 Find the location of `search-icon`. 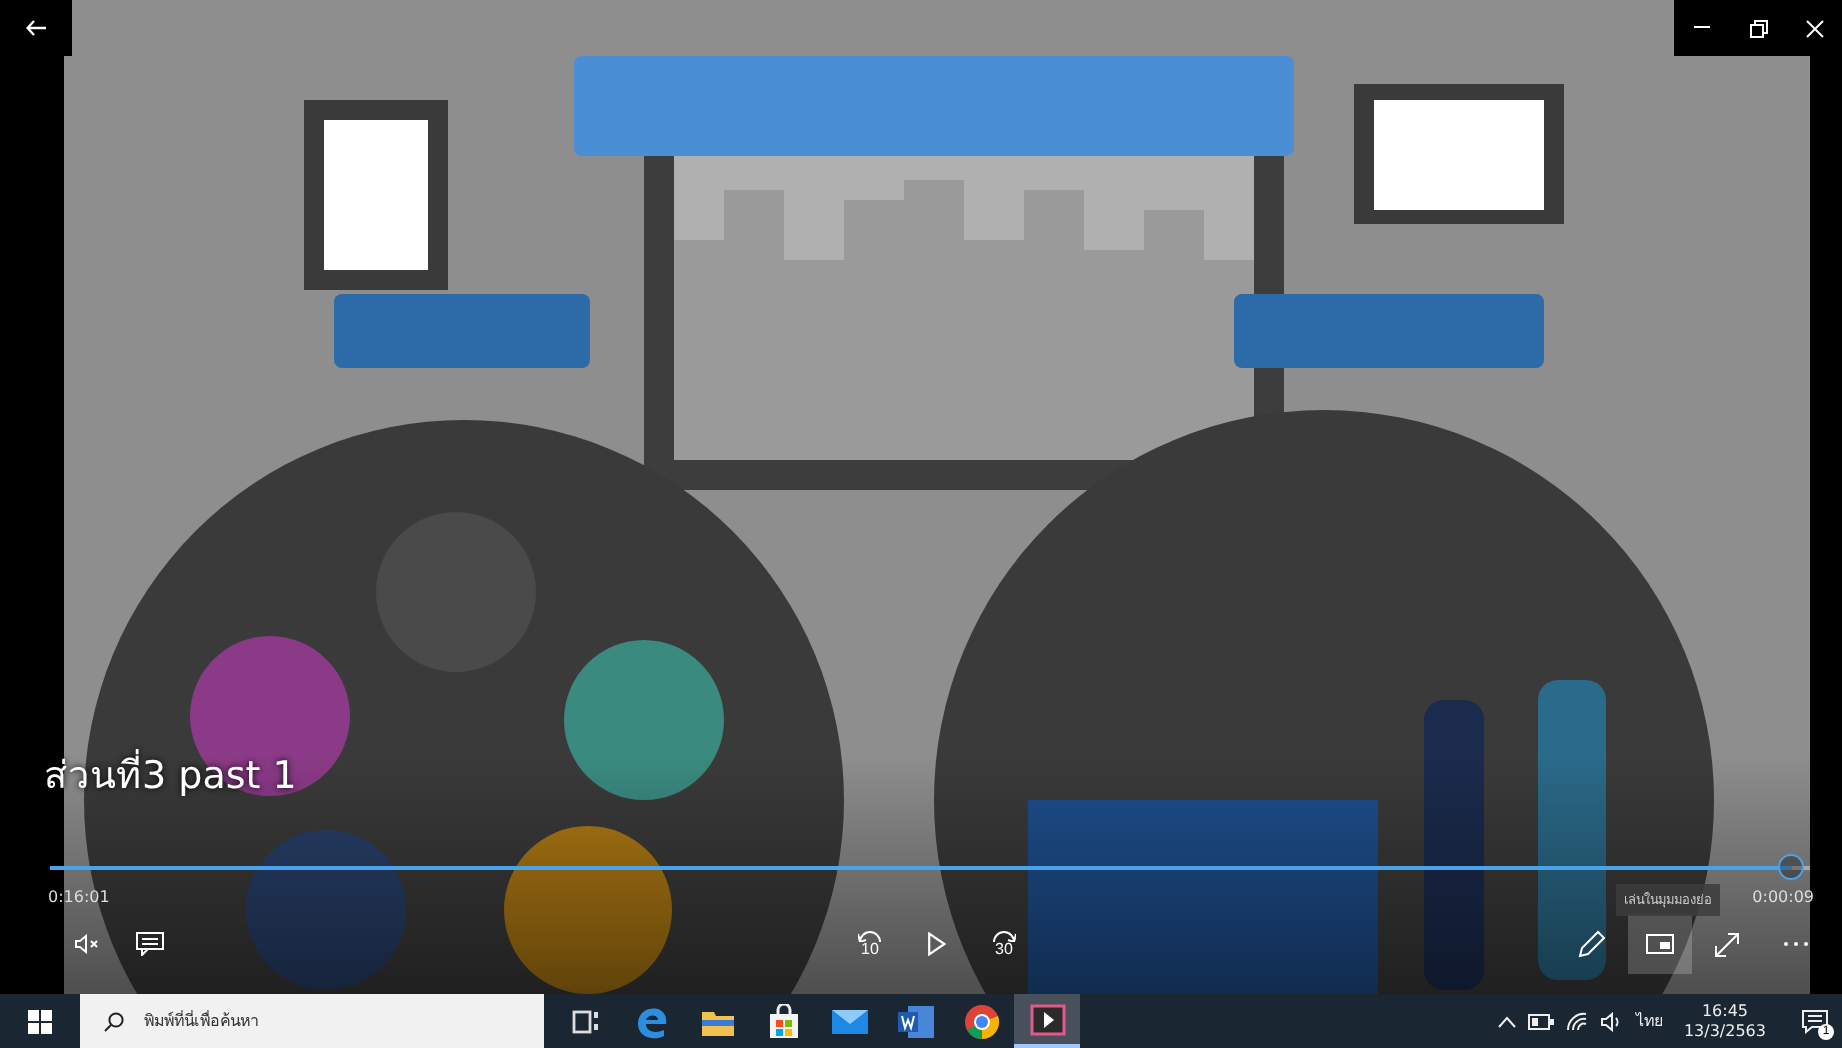

search-icon is located at coordinates (114, 1021).